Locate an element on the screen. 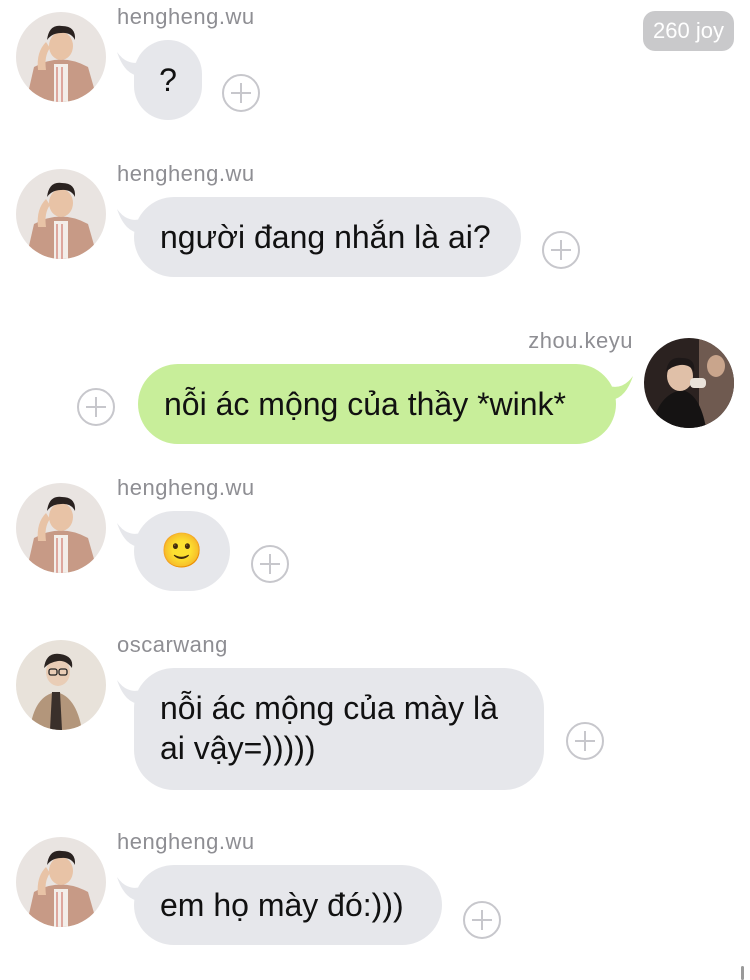  avatar-zhou-keyu is located at coordinates (689, 383).